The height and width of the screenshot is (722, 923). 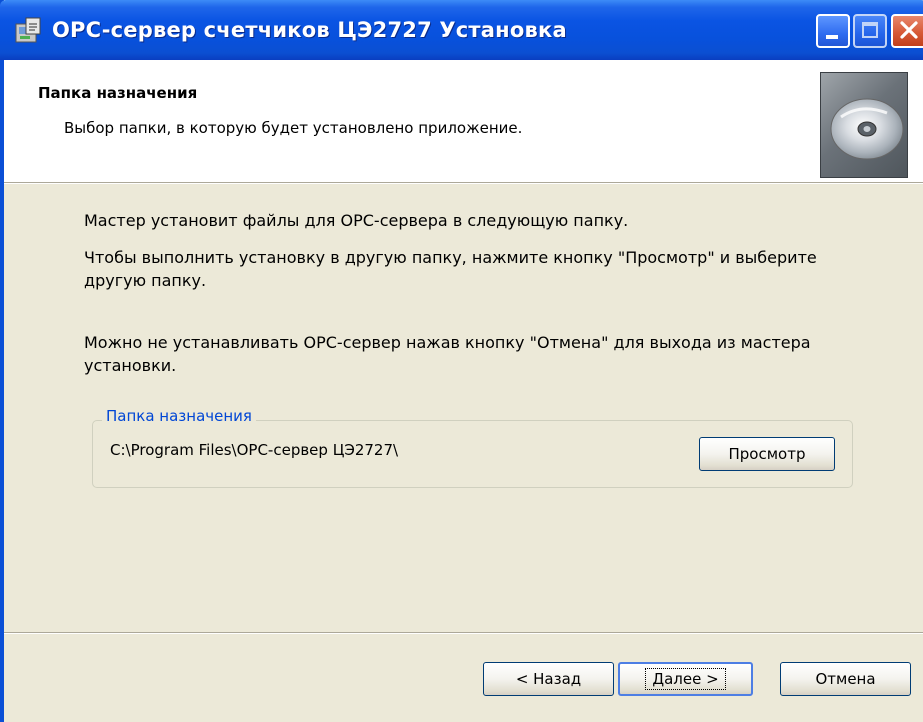 I want to click on installer-icon, so click(x=29, y=30).